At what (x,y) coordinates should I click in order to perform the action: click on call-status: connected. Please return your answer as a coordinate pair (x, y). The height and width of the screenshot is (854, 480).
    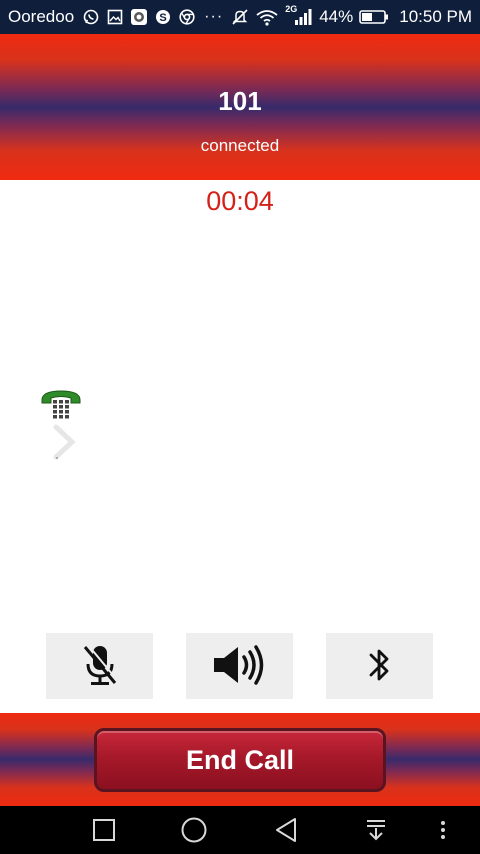
    Looking at the image, I should click on (240, 145).